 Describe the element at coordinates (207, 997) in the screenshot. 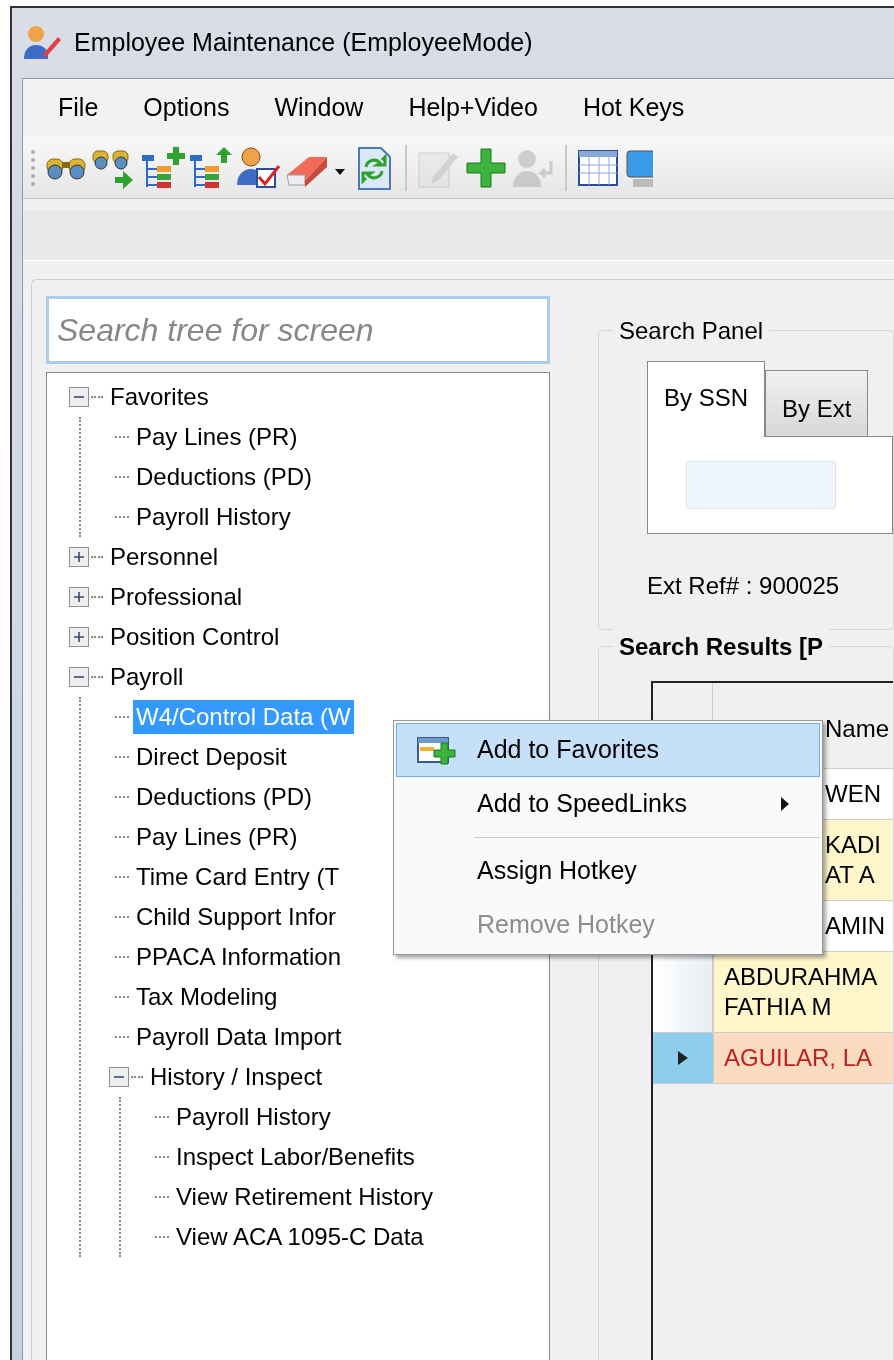

I see `tree-item: Tax Modeling` at that location.